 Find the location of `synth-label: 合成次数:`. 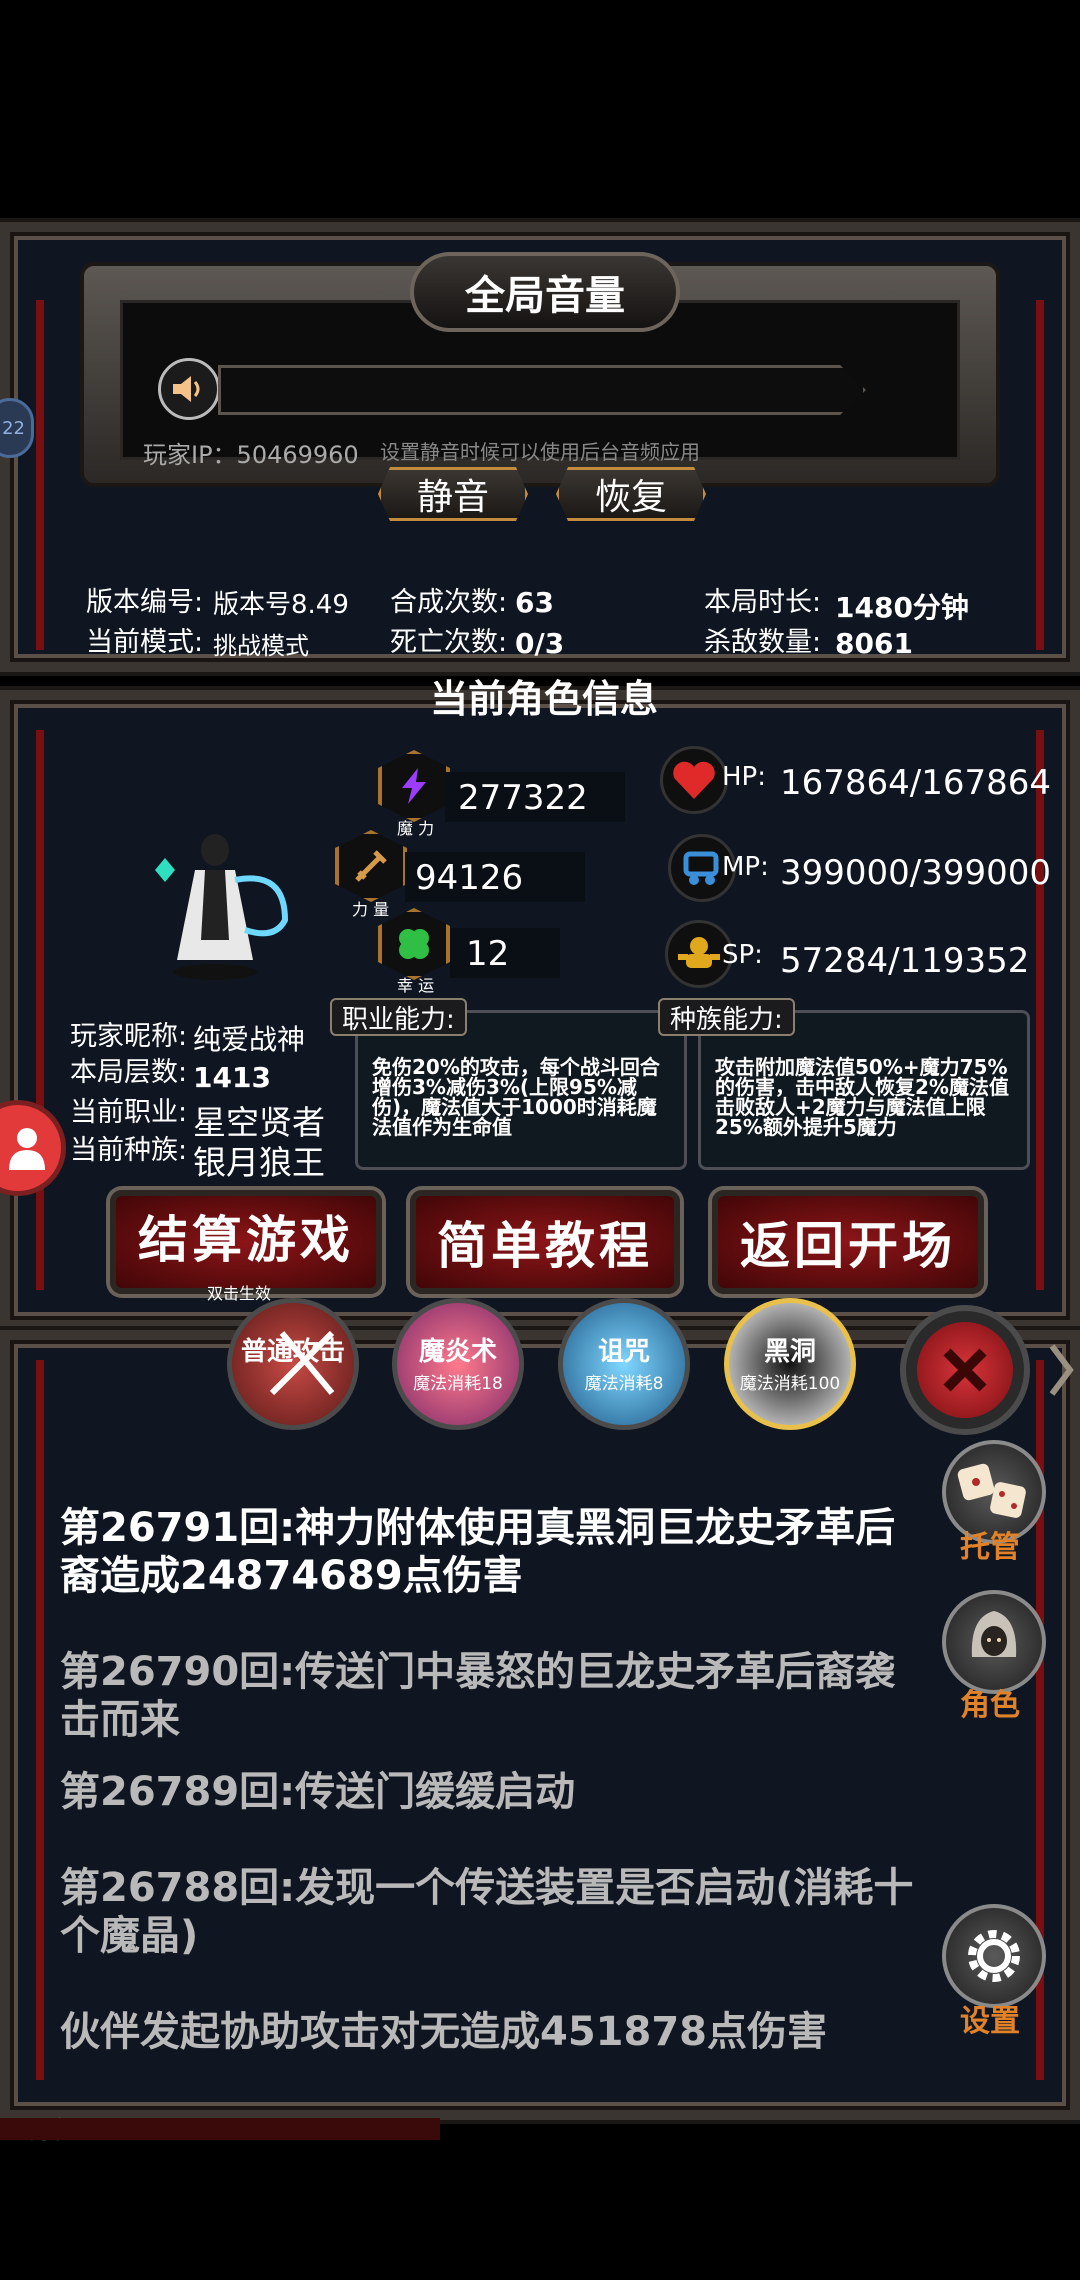

synth-label: 合成次数: is located at coordinates (449, 602).